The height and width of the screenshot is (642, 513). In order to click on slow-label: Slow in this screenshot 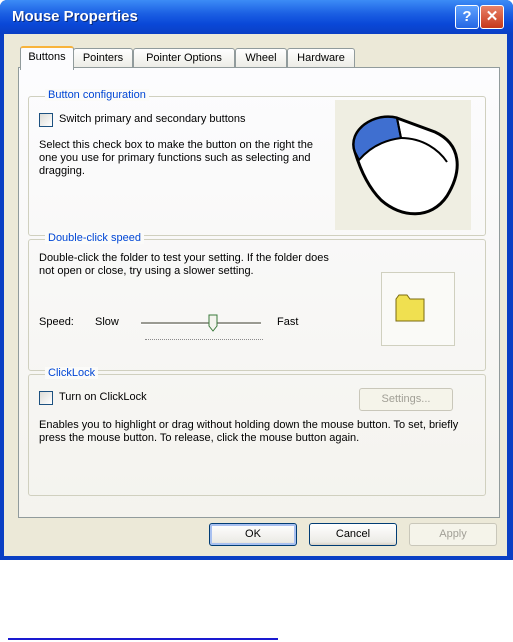, I will do `click(107, 322)`.